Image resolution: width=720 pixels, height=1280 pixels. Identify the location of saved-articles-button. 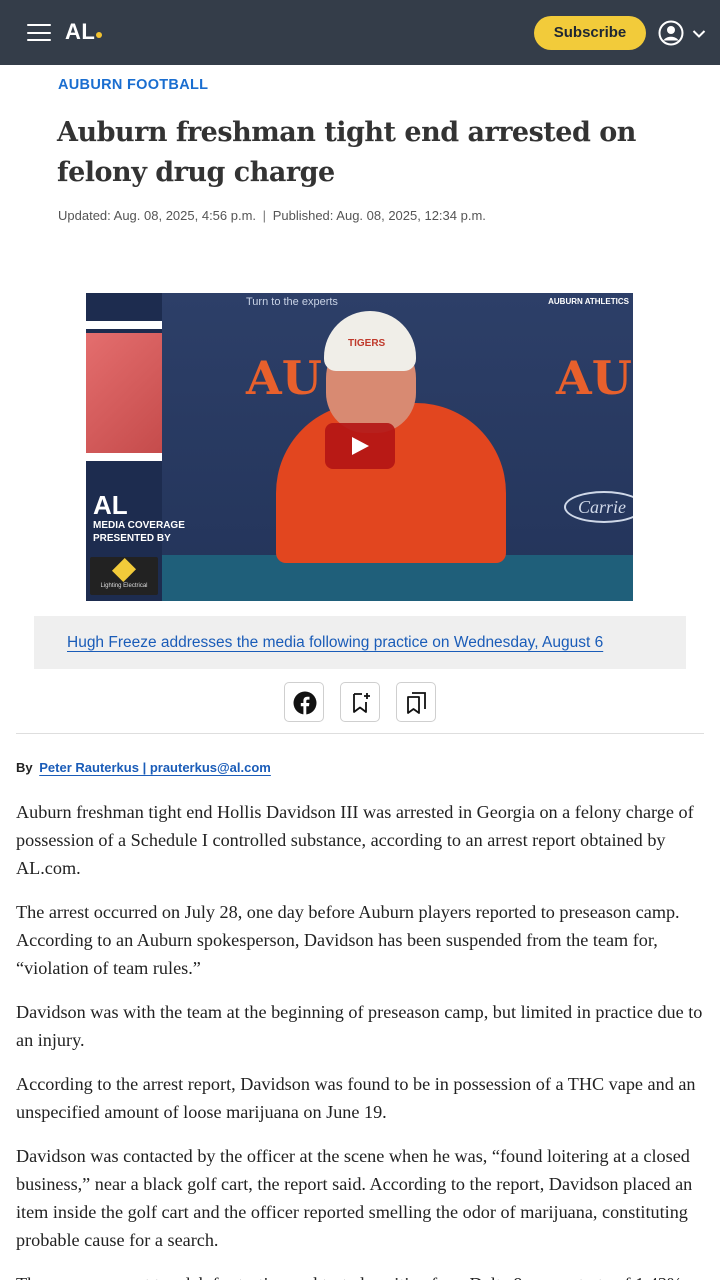
(416, 702).